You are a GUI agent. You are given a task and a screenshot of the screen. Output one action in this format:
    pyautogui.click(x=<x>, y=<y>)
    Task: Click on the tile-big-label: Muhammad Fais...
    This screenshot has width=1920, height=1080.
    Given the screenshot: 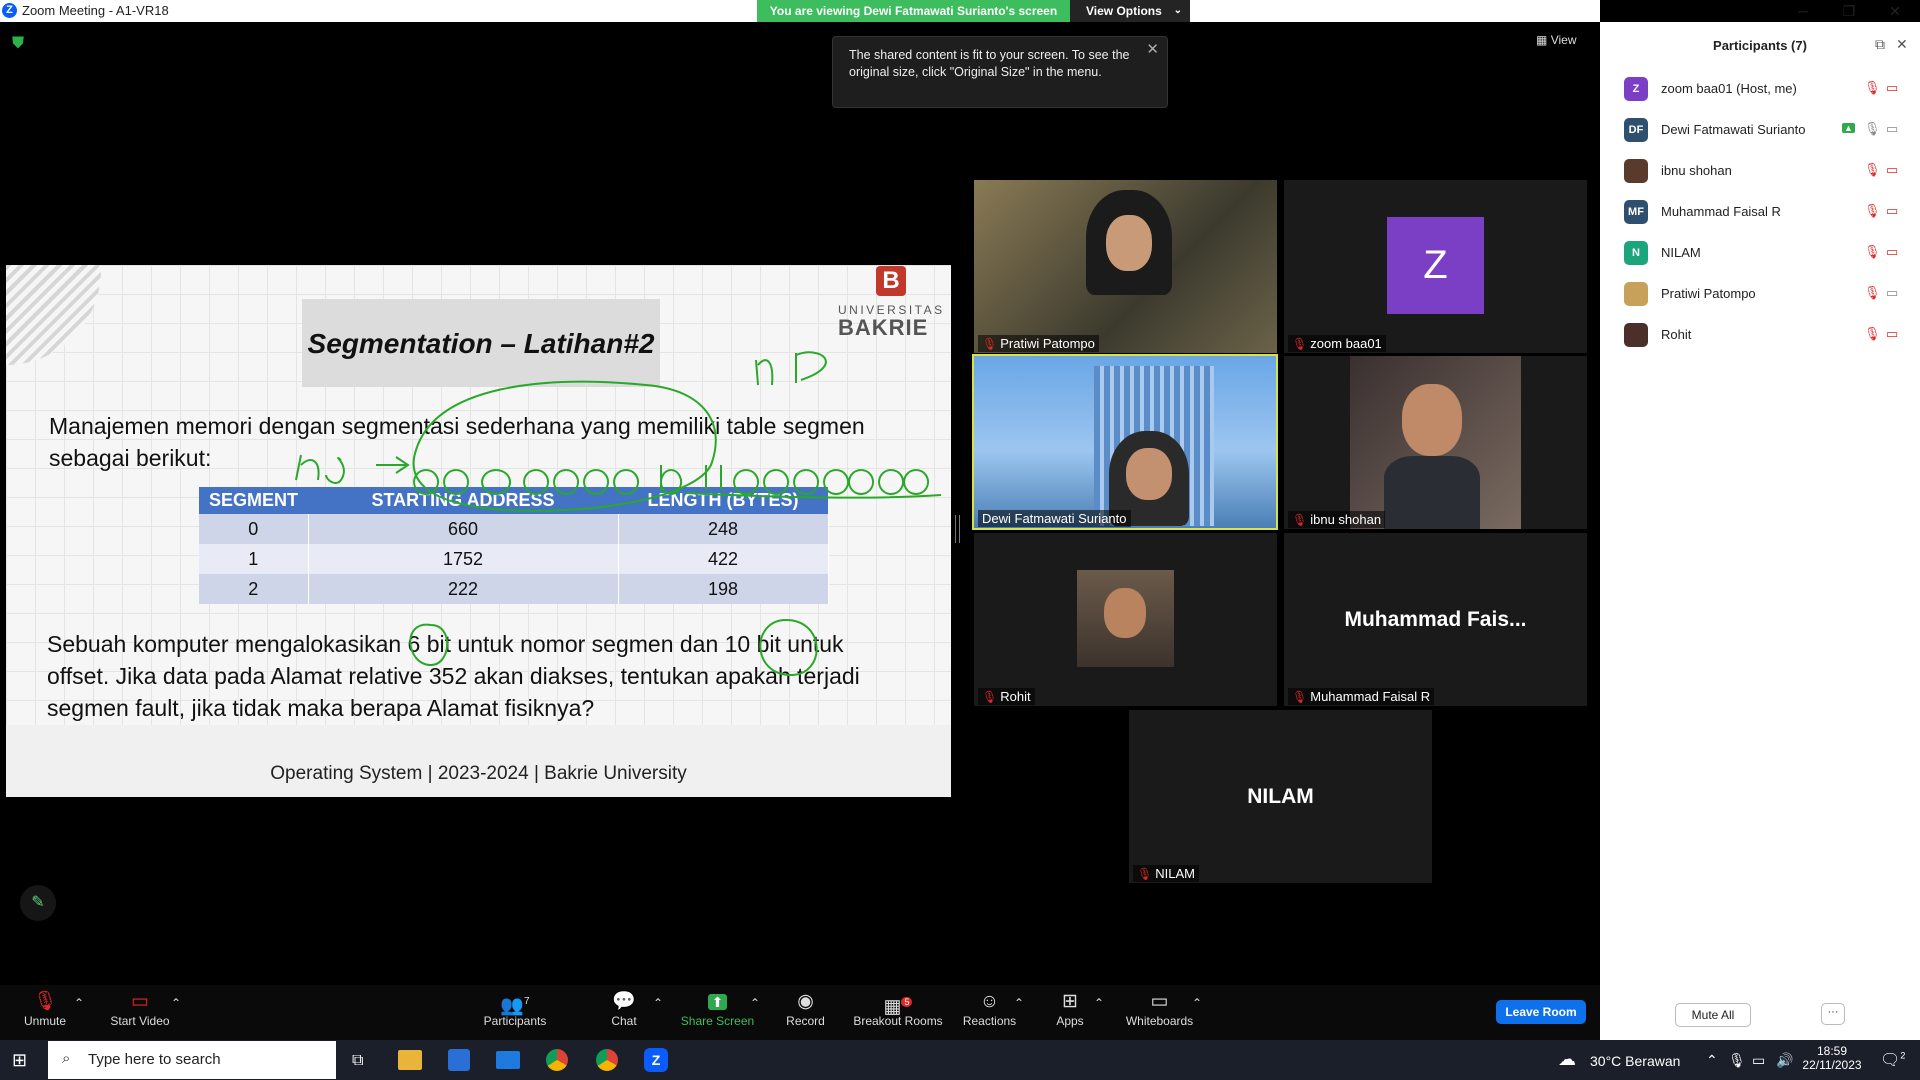 What is the action you would take?
    pyautogui.click(x=1435, y=619)
    